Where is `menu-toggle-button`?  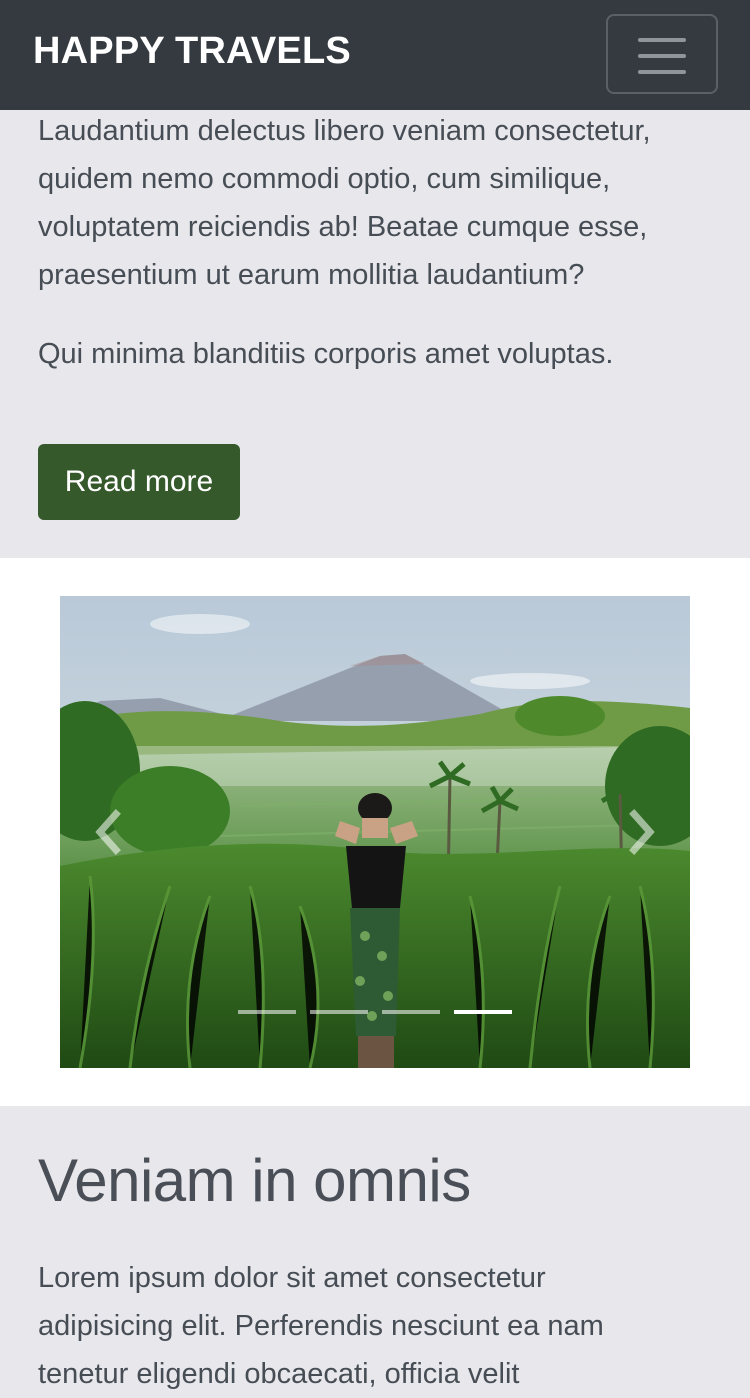 menu-toggle-button is located at coordinates (662, 54).